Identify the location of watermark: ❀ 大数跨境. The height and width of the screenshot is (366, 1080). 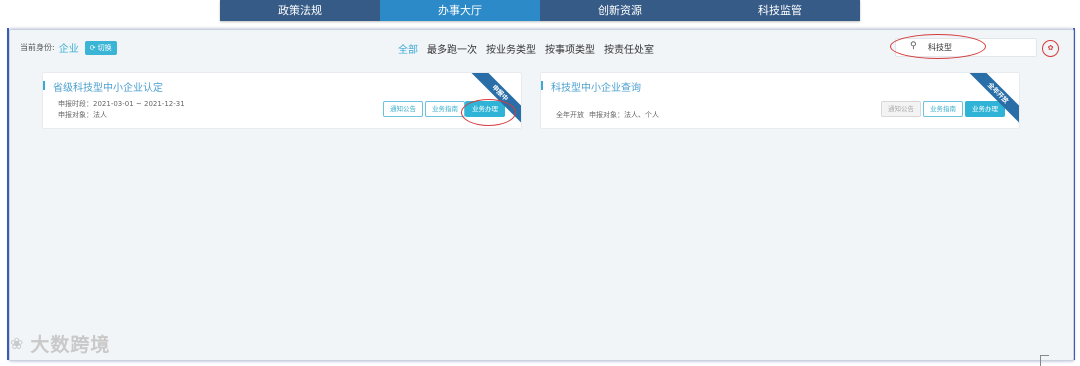
(60, 343).